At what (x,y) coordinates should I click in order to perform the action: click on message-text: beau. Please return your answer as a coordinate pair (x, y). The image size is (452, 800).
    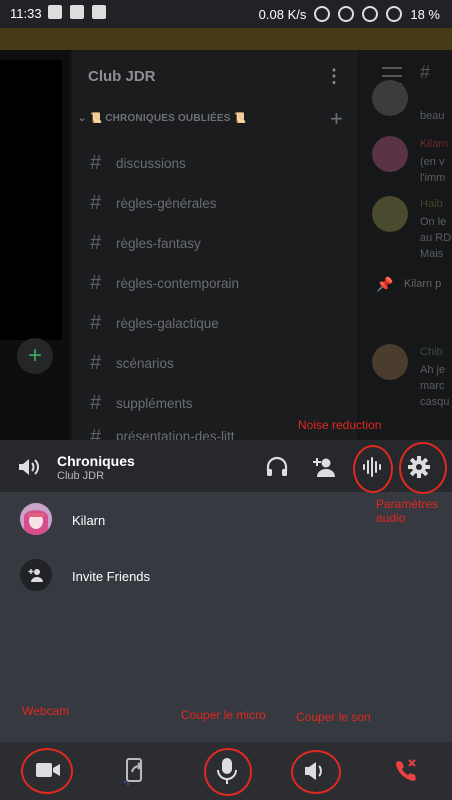
    Looking at the image, I should click on (432, 116).